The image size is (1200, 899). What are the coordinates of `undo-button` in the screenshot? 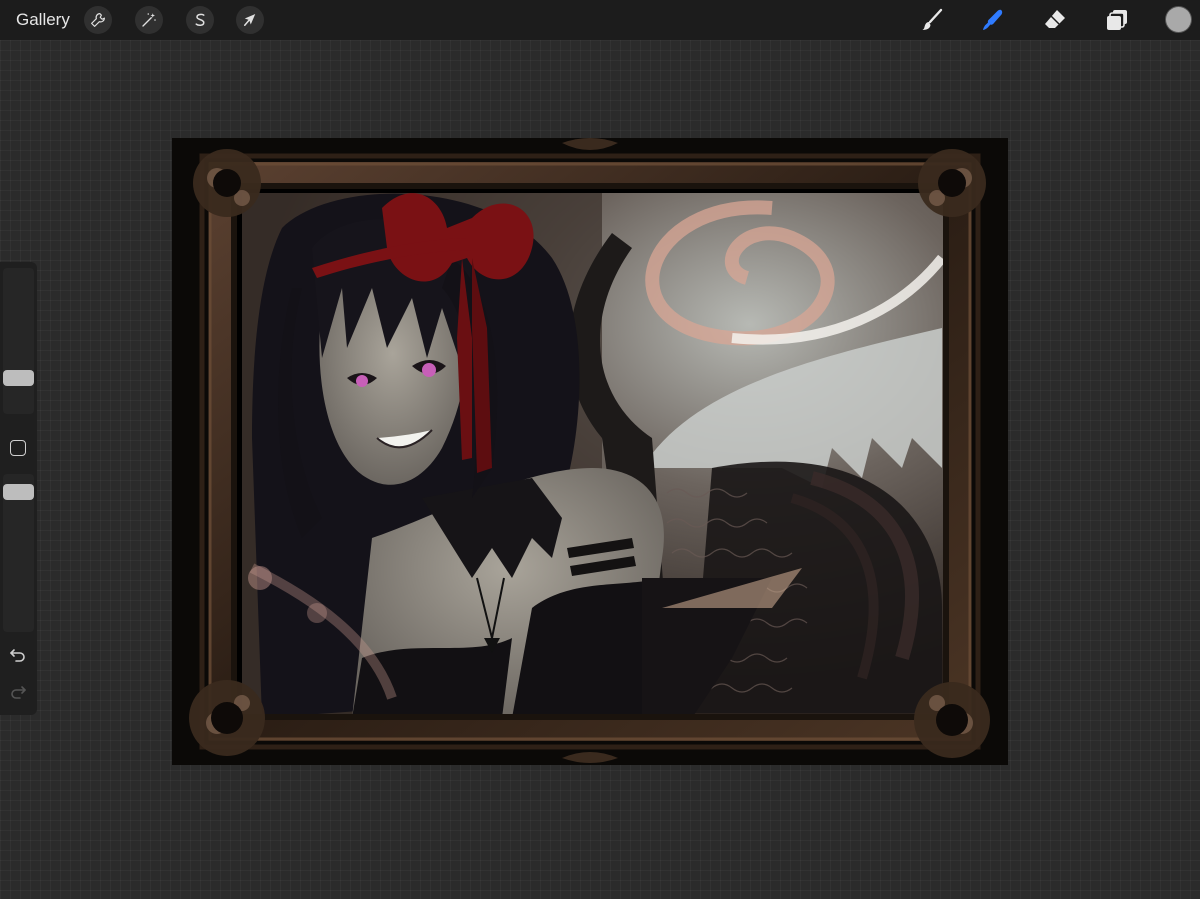 It's located at (18, 655).